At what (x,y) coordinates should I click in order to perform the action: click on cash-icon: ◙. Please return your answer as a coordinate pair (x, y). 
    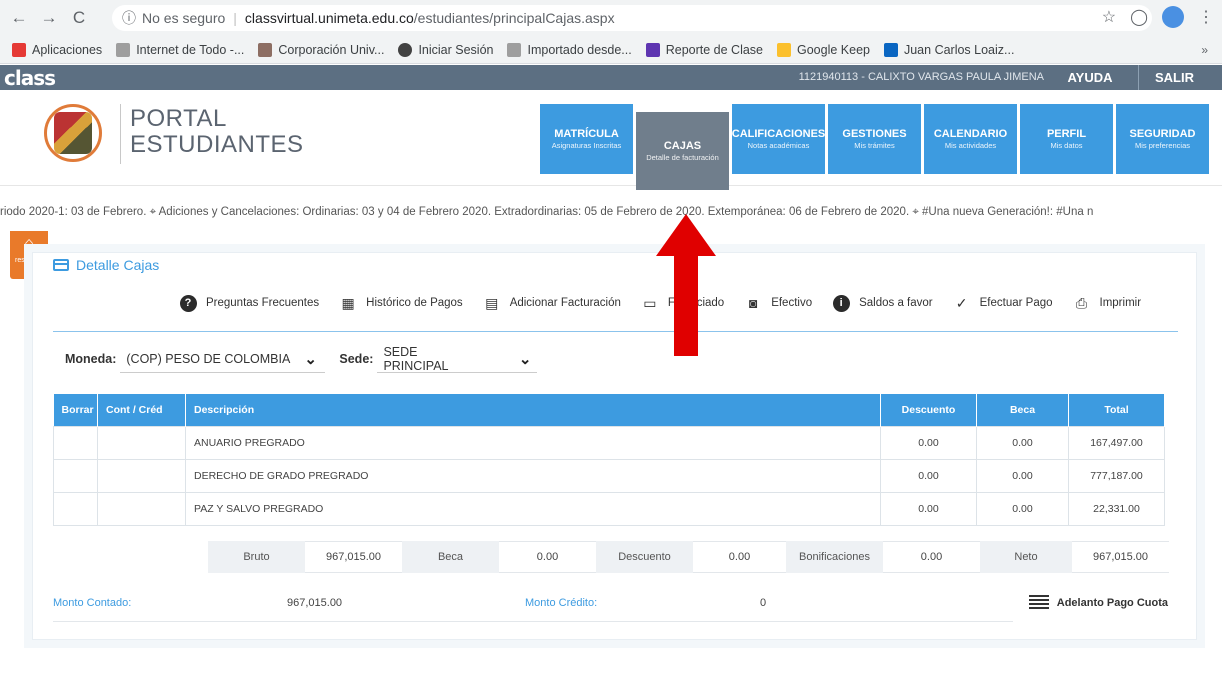
    Looking at the image, I should click on (753, 303).